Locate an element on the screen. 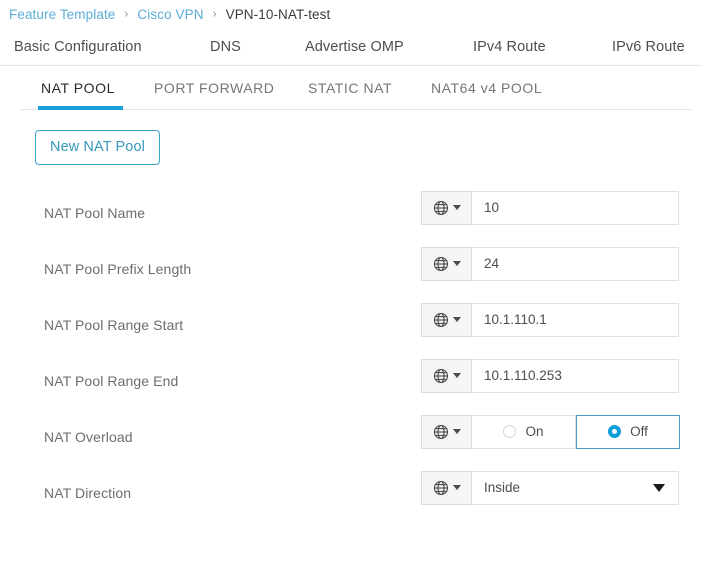 The width and height of the screenshot is (701, 561). control-group-nat-overload: On Off is located at coordinates (550, 431).